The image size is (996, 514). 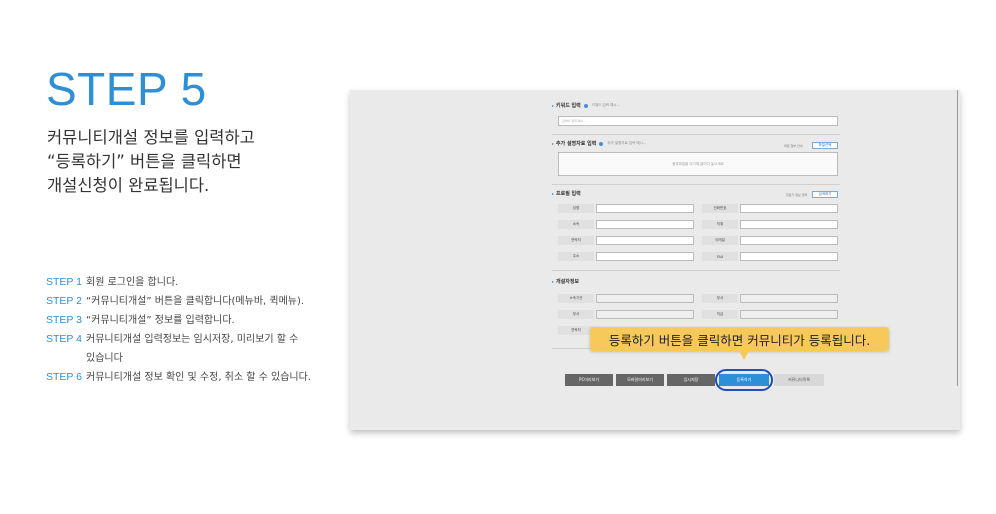 I want to click on section-title: 추가 설명자료 입력, so click(x=576, y=144).